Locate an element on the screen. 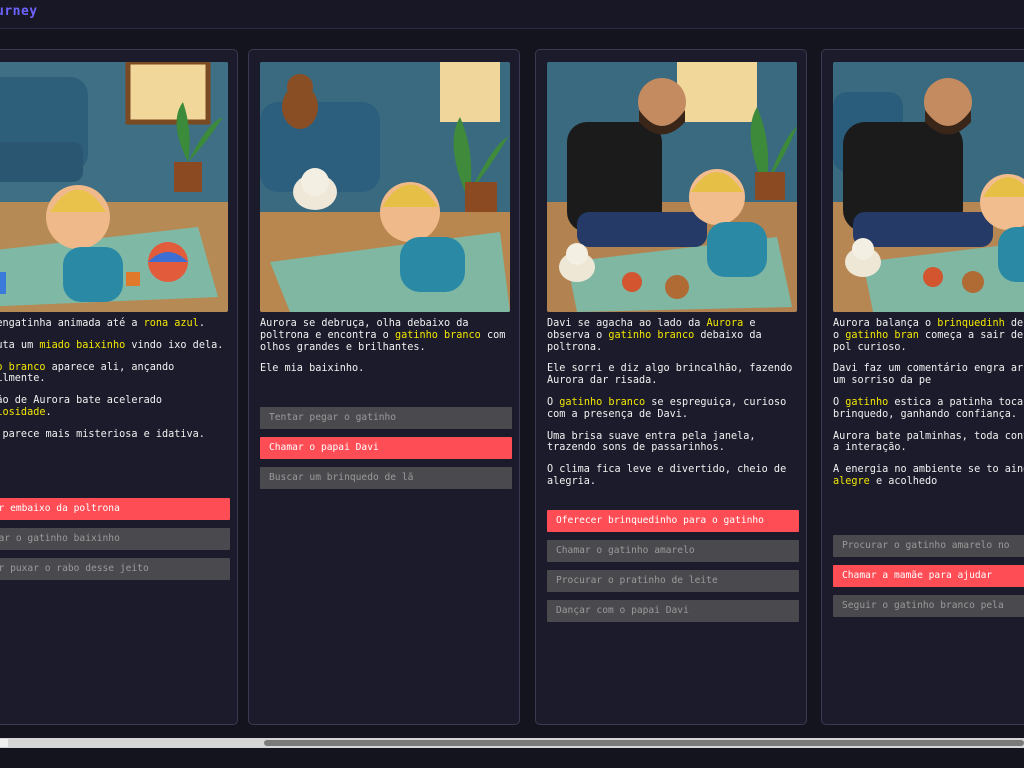 This screenshot has width=1024, height=768. choice-button-primary: har embaixo da poltrona is located at coordinates (115, 509).